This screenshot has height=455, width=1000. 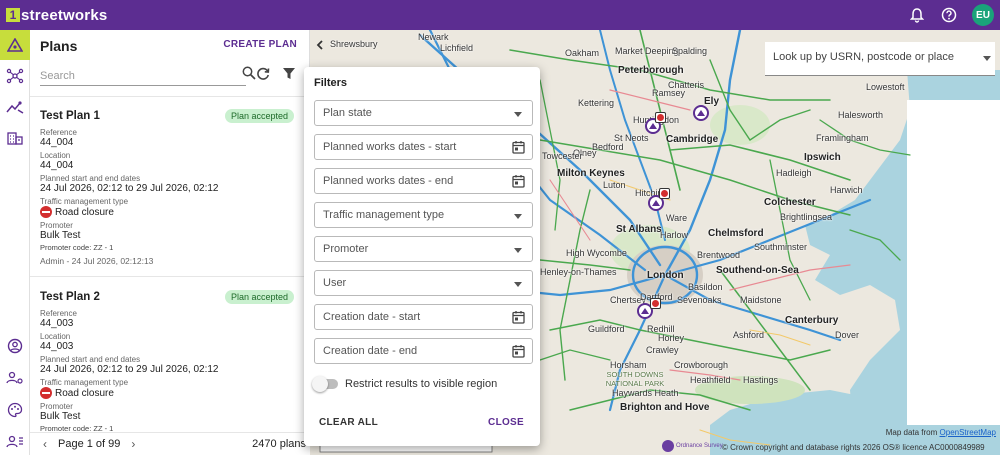 I want to click on rail-plans, so click(x=15, y=45).